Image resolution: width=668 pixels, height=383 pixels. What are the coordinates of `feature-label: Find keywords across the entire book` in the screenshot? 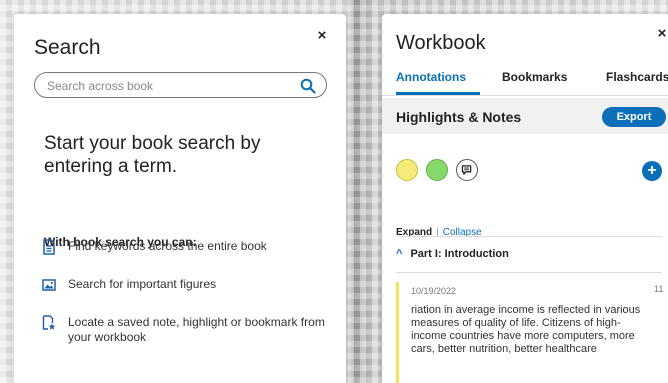 It's located at (167, 246).